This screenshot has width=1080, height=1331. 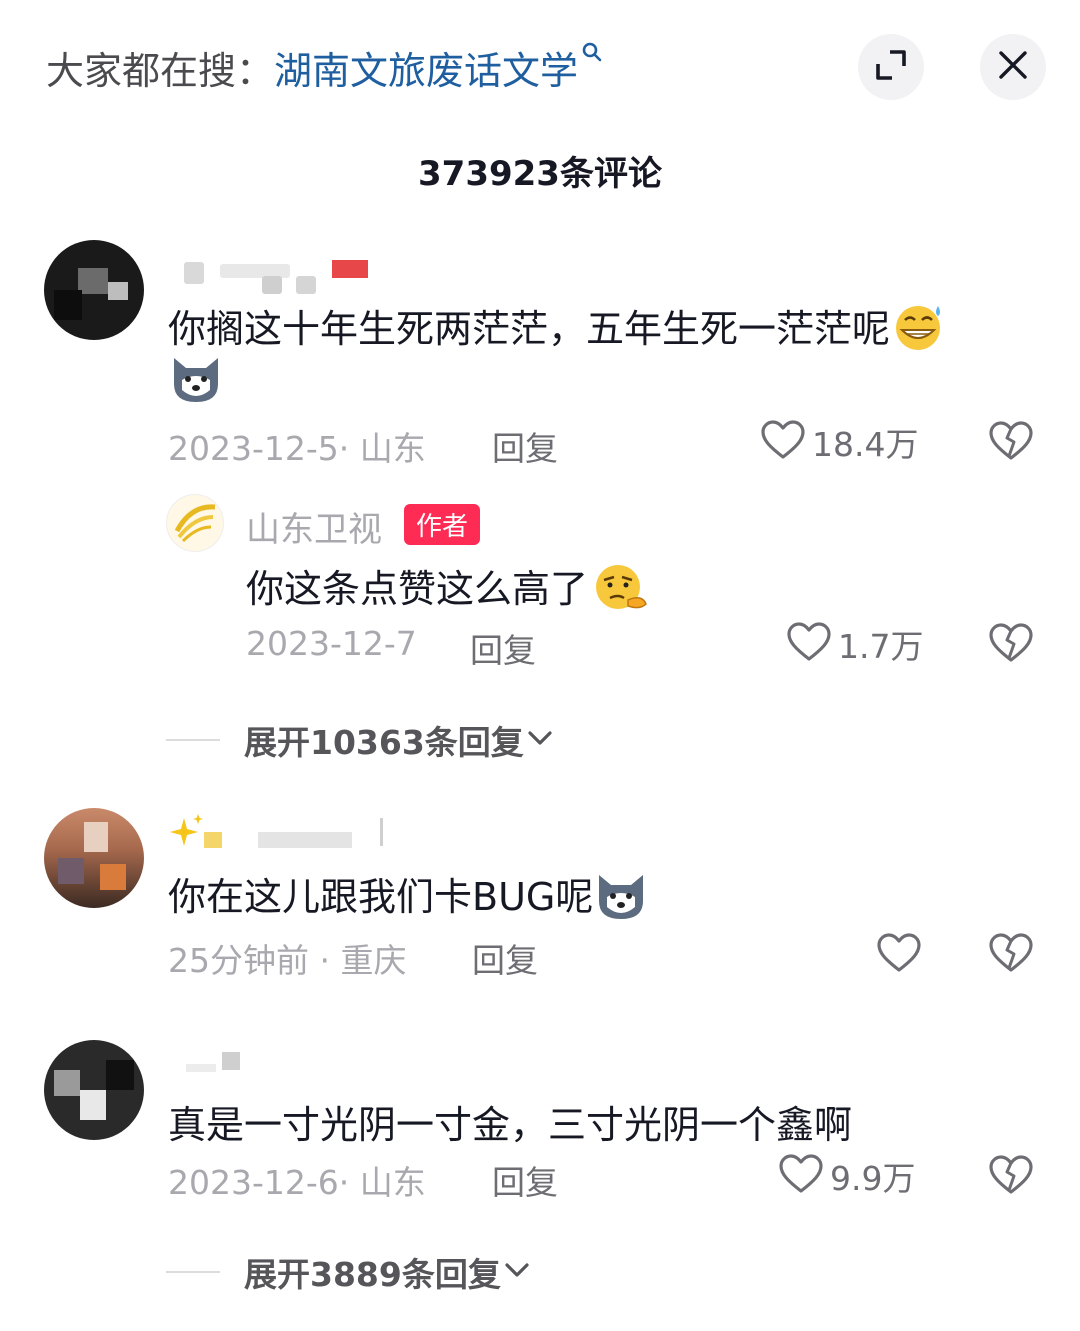 I want to click on reply-text: 你这条点赞这么高了, so click(x=449, y=590).